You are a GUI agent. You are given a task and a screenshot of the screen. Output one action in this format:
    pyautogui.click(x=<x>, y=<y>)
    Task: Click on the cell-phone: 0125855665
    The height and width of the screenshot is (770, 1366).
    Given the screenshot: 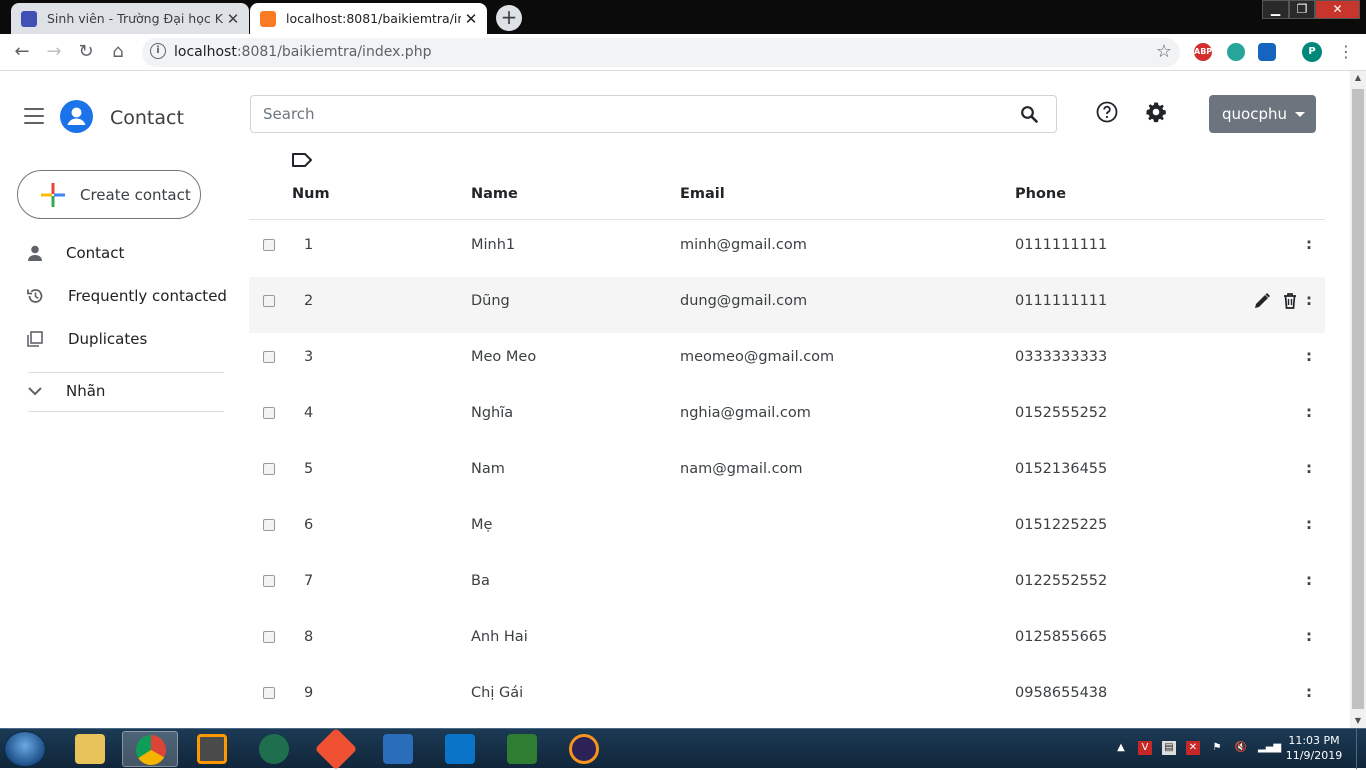 What is the action you would take?
    pyautogui.click(x=1061, y=637)
    